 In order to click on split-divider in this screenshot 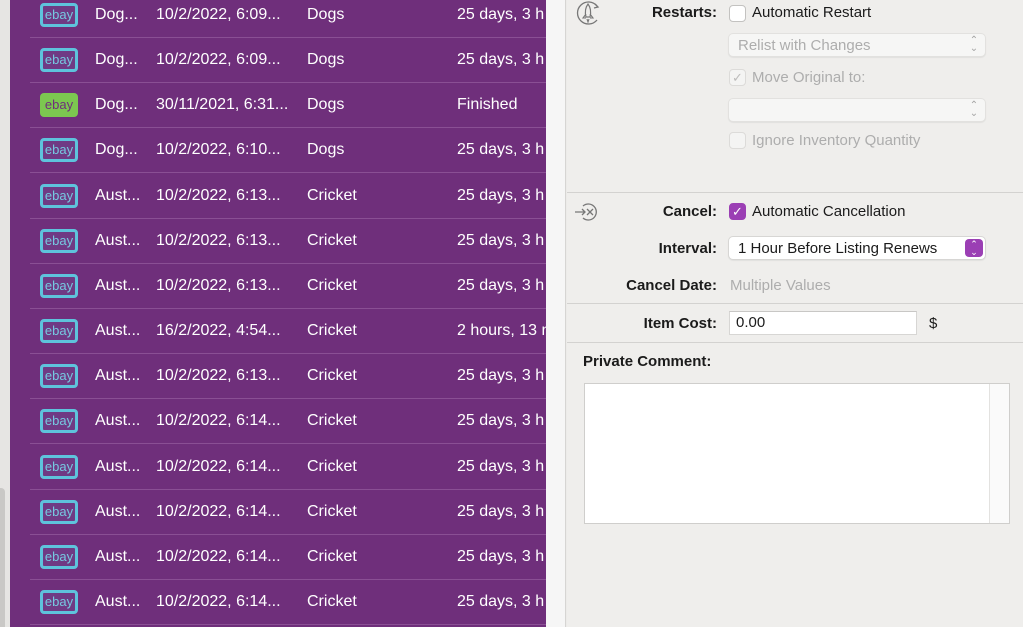, I will do `click(556, 313)`.